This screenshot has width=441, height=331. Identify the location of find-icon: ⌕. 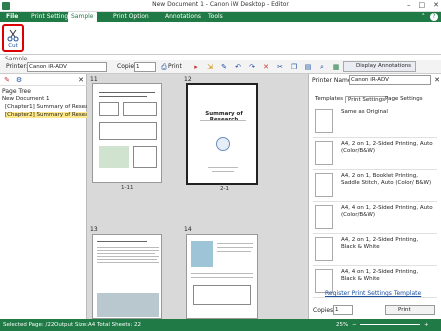
(322, 67).